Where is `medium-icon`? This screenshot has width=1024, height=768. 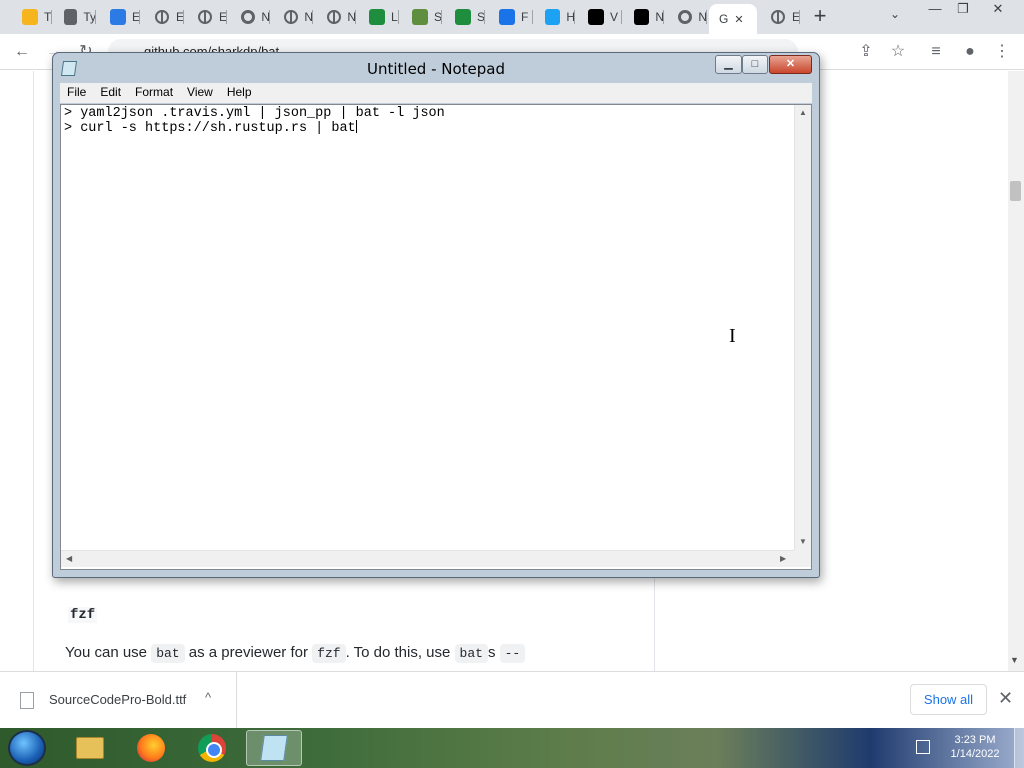
medium-icon is located at coordinates (642, 17).